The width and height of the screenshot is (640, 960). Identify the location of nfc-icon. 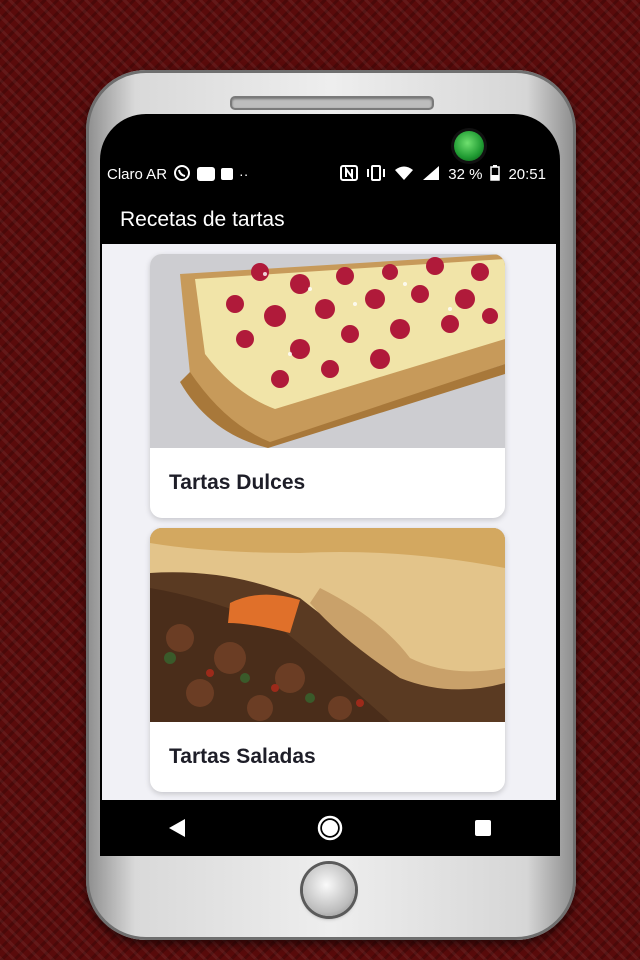
(349, 174).